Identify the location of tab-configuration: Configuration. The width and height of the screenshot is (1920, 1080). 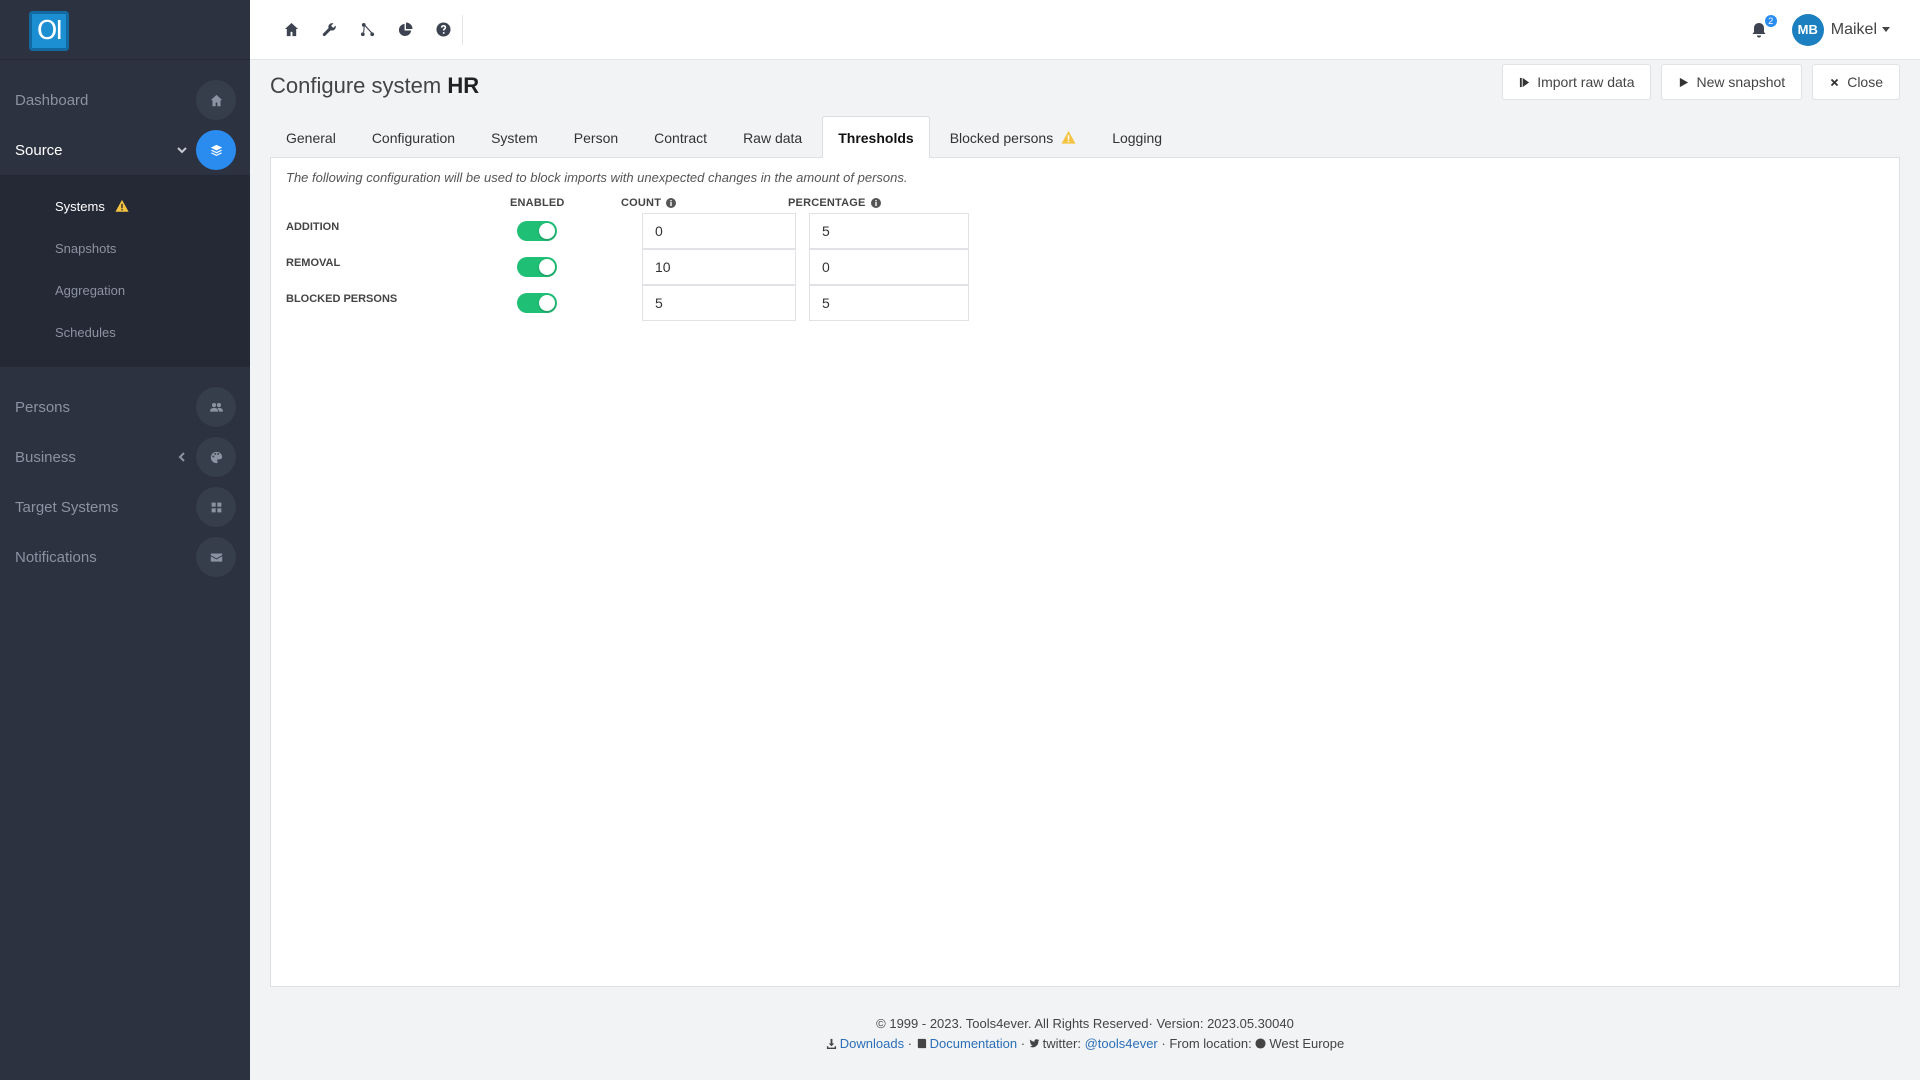
(413, 137).